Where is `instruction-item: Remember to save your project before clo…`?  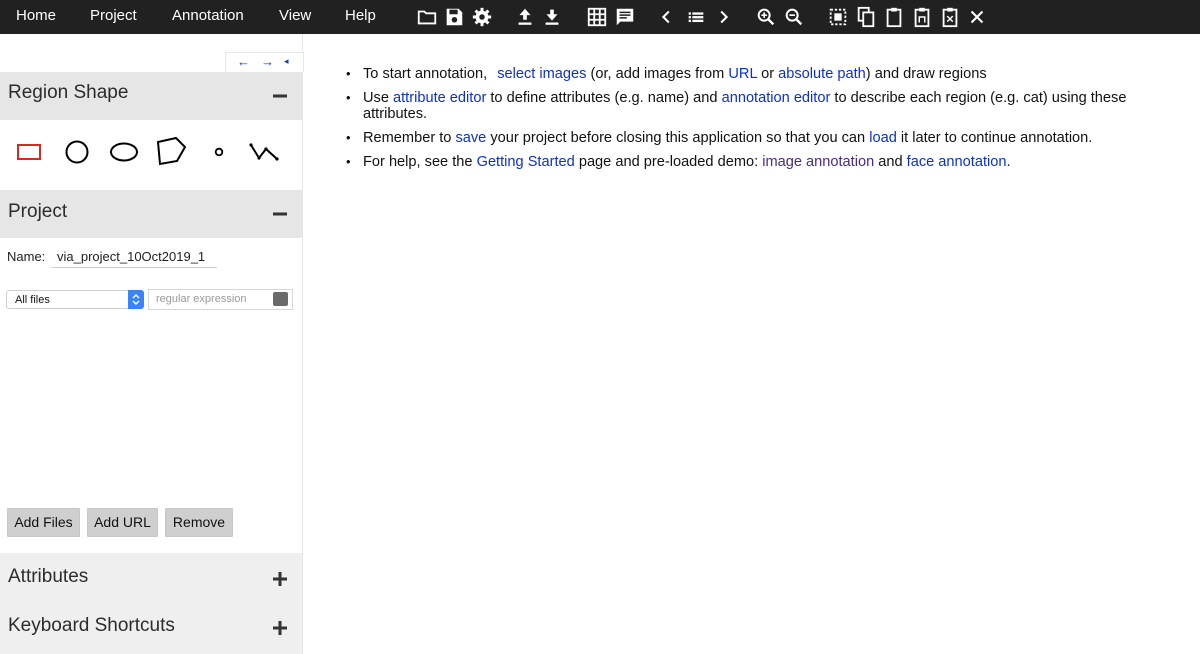
instruction-item: Remember to save your project before clo… is located at coordinates (766, 138).